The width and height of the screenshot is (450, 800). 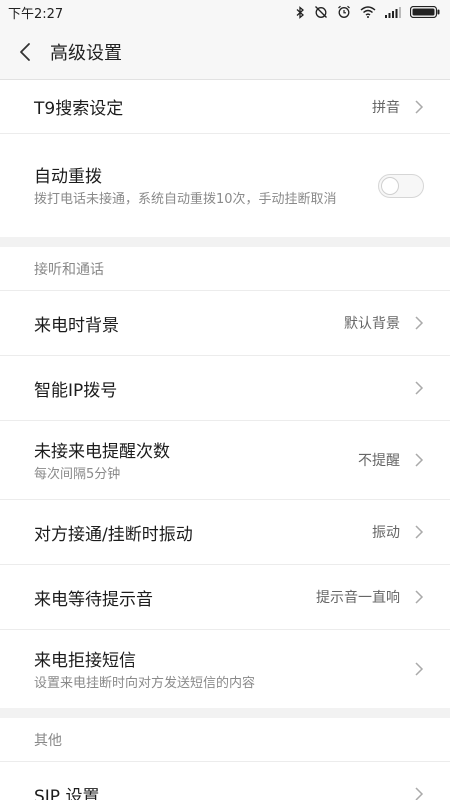 I want to click on smart-ip-dial-setting: 智能IP拨号, so click(x=225, y=388).